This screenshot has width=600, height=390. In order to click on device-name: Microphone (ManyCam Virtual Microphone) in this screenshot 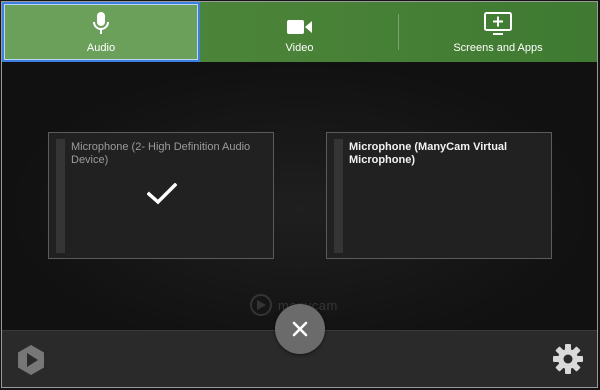, I will do `click(428, 153)`.